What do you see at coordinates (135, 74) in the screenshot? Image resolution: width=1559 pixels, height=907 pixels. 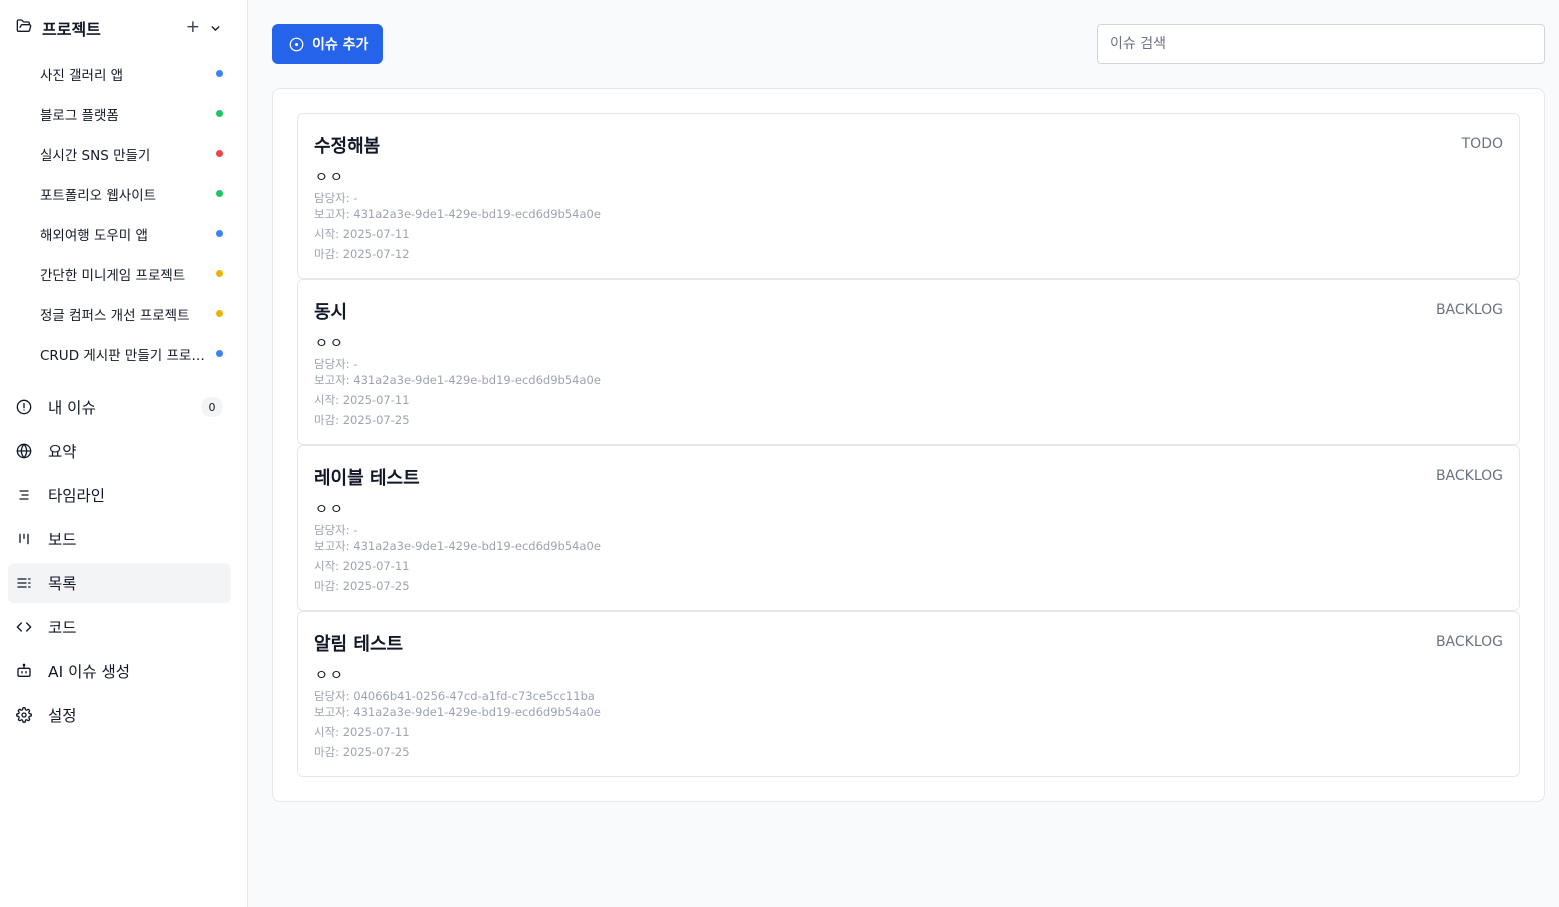 I see `sidebar-project-item: 사진 갤러리 앱` at bounding box center [135, 74].